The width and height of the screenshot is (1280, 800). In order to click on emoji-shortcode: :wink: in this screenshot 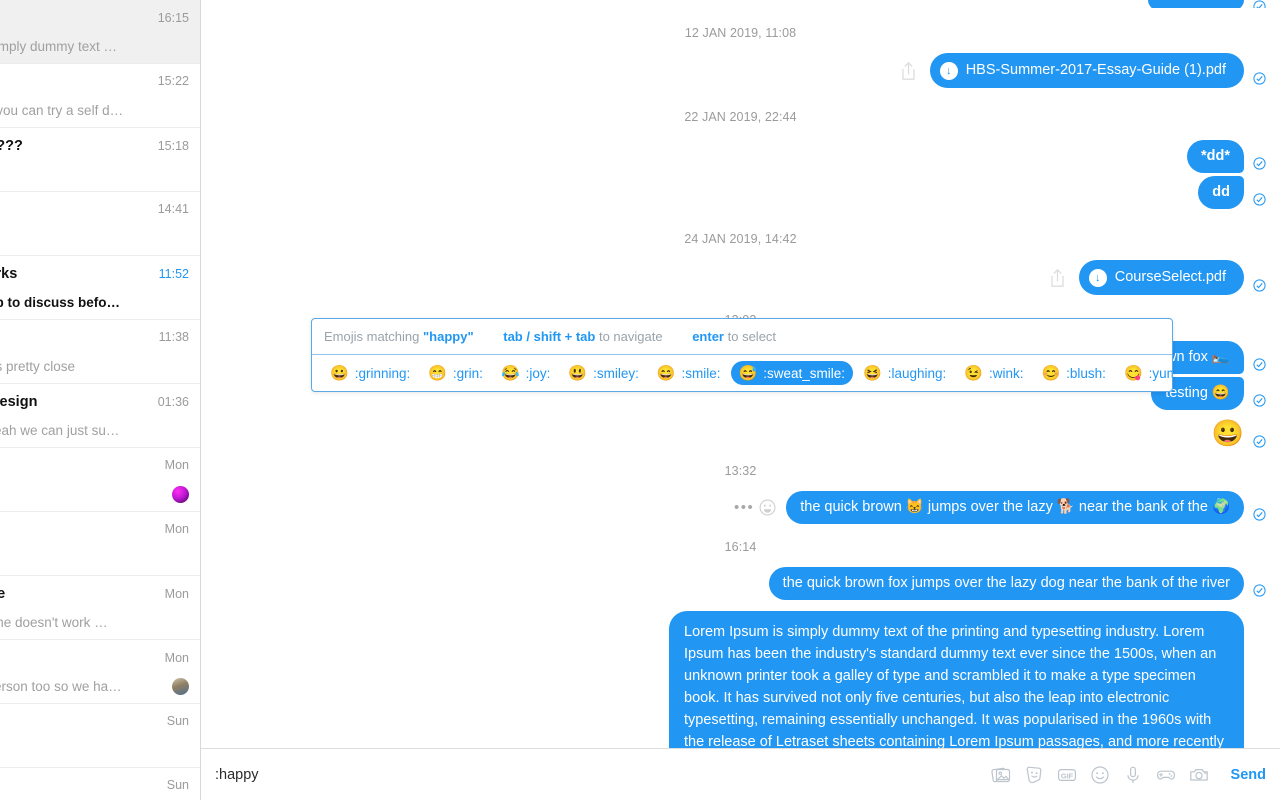, I will do `click(1006, 373)`.